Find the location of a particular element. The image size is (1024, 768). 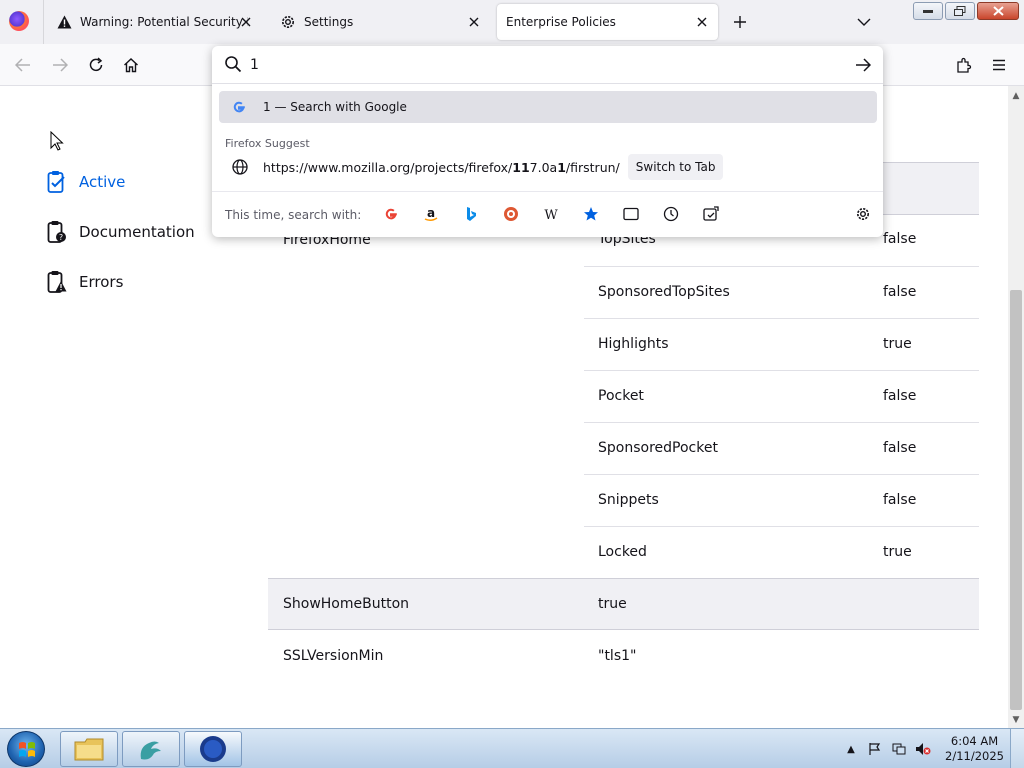

minimize-icon is located at coordinates (928, 11).